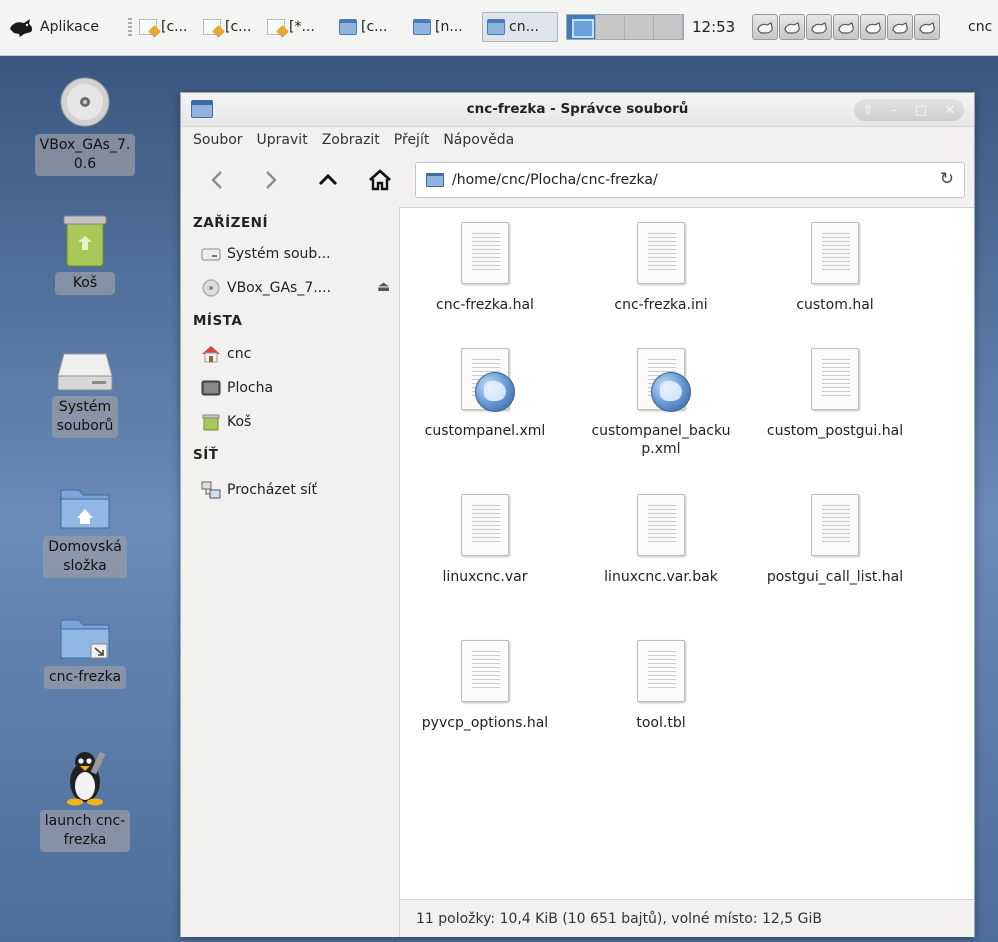 The image size is (998, 942). Describe the element at coordinates (85, 251) in the screenshot. I see `desktop-icon-trash: Koš` at that location.